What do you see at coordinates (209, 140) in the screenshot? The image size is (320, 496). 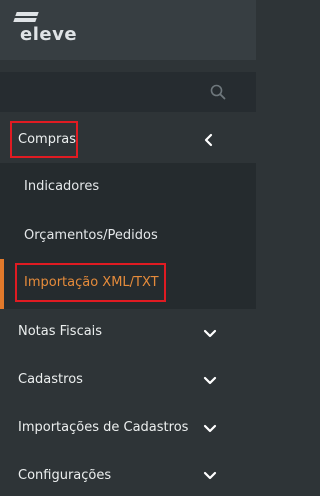 I see `chevron-left-icon` at bounding box center [209, 140].